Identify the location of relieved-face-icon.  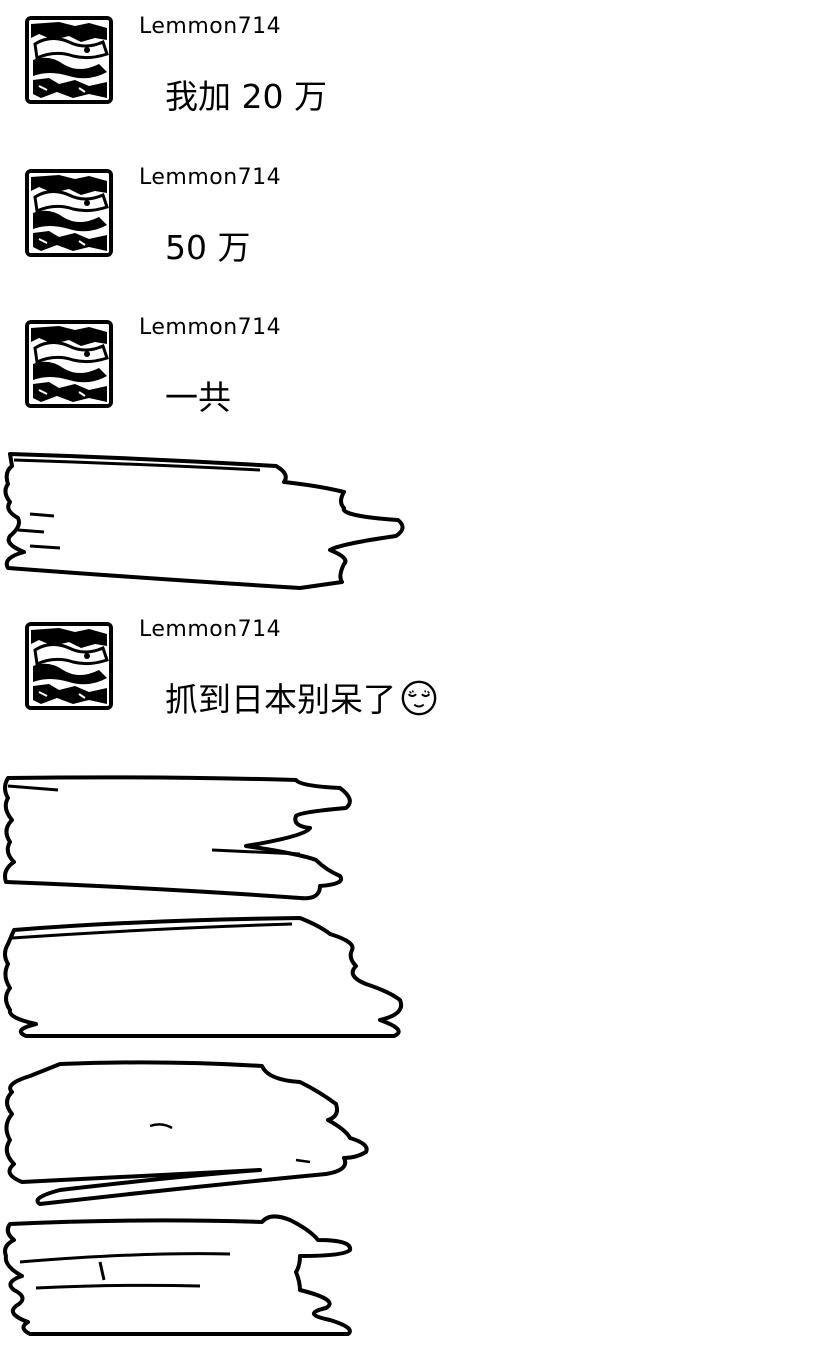
(419, 698).